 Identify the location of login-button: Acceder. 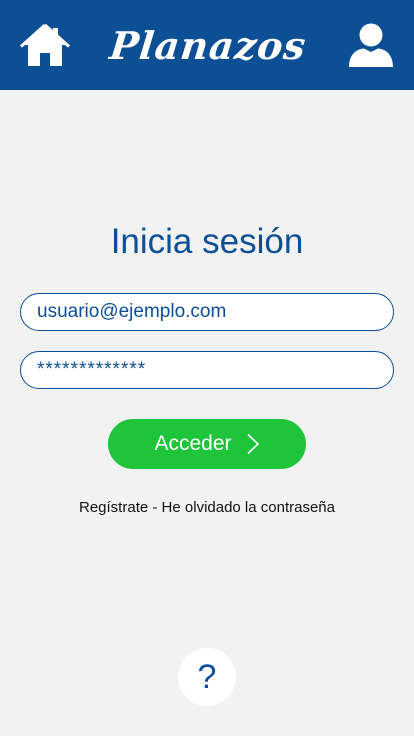
(207, 444).